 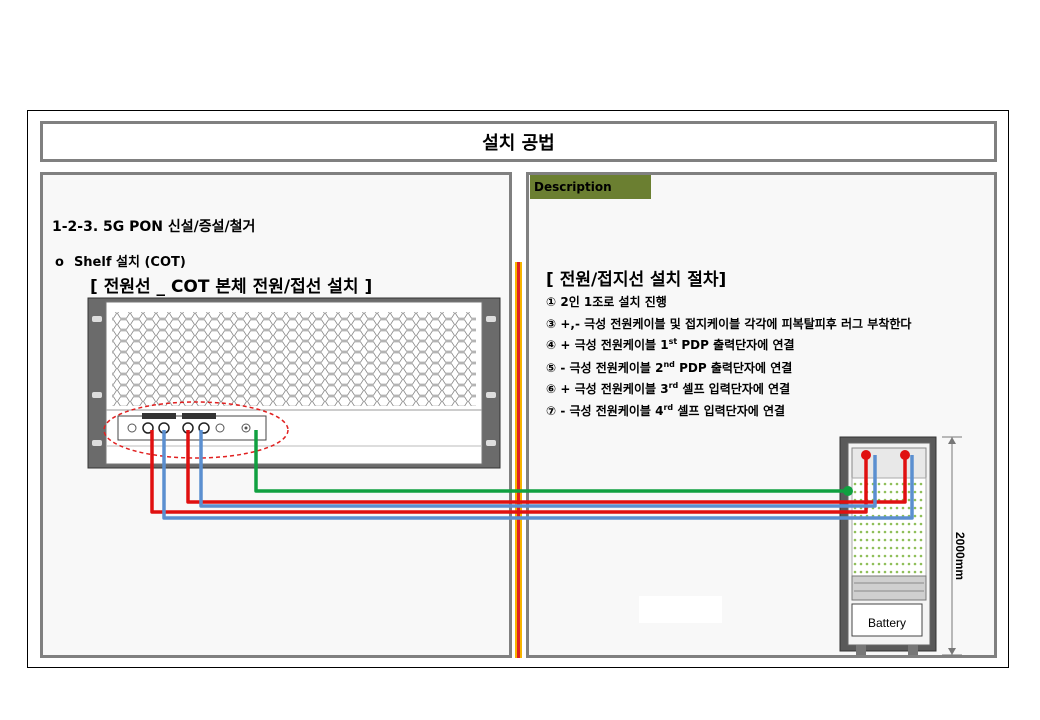 What do you see at coordinates (960, 556) in the screenshot?
I see `rack-height-label: 2000mm` at bounding box center [960, 556].